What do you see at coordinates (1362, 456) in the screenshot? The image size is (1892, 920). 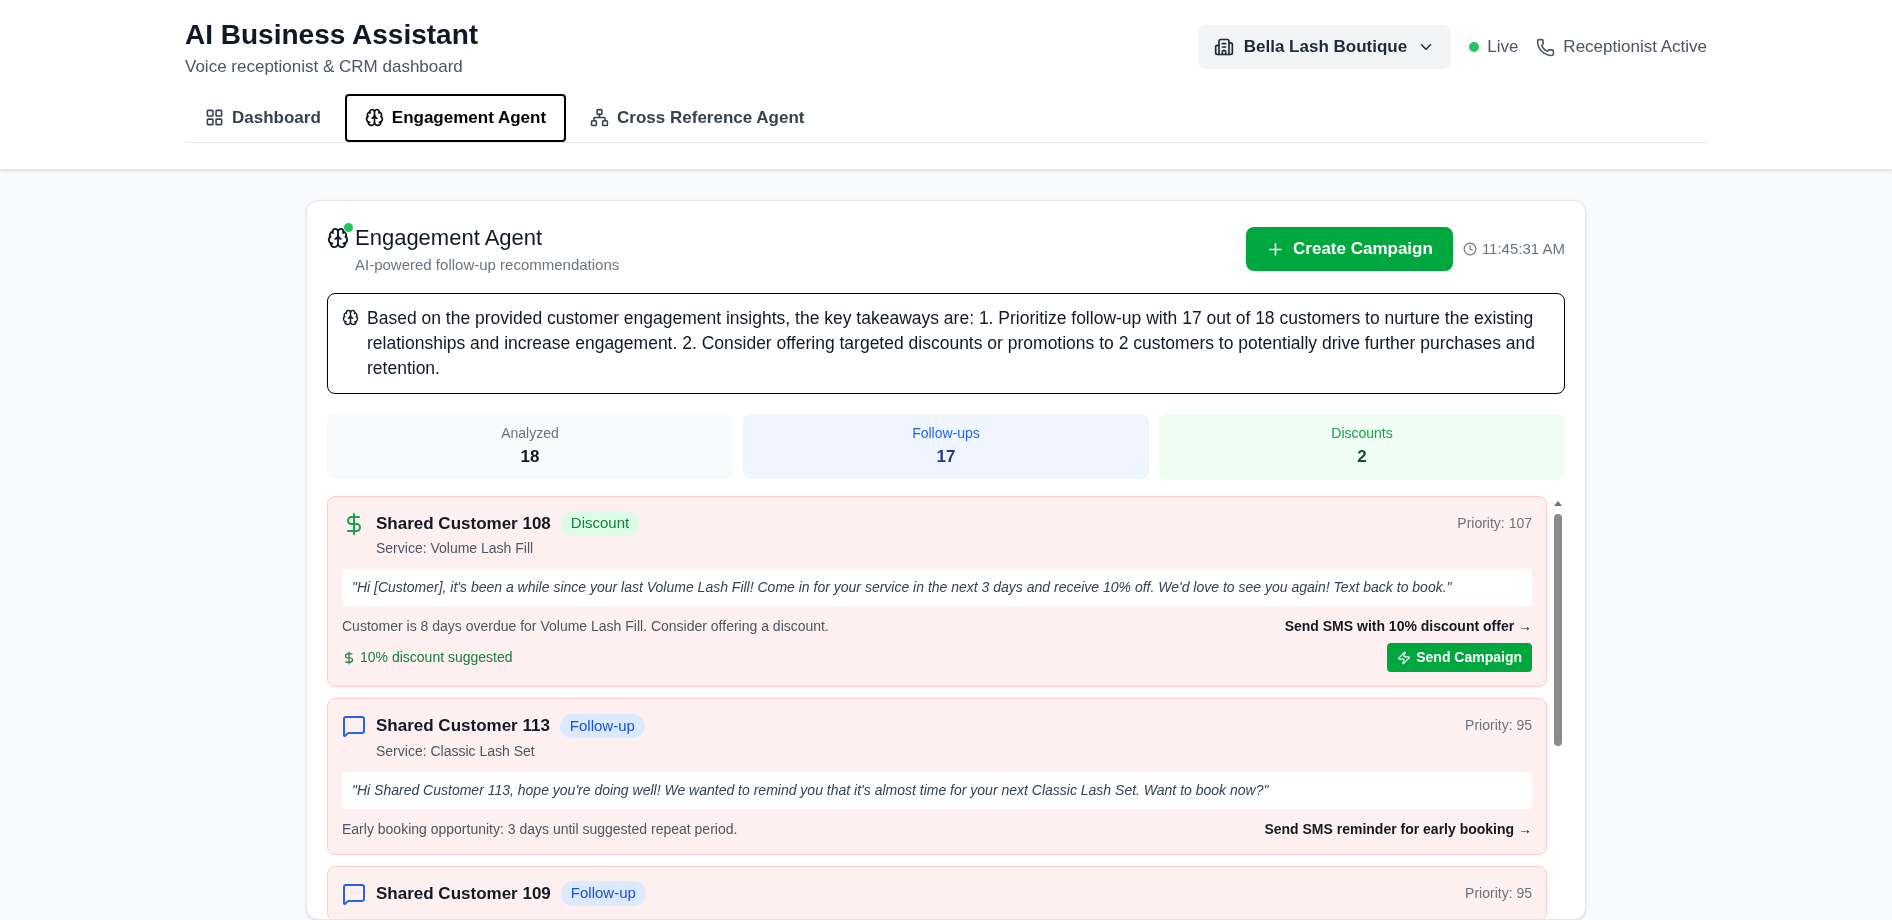 I see `stat-value: 2` at bounding box center [1362, 456].